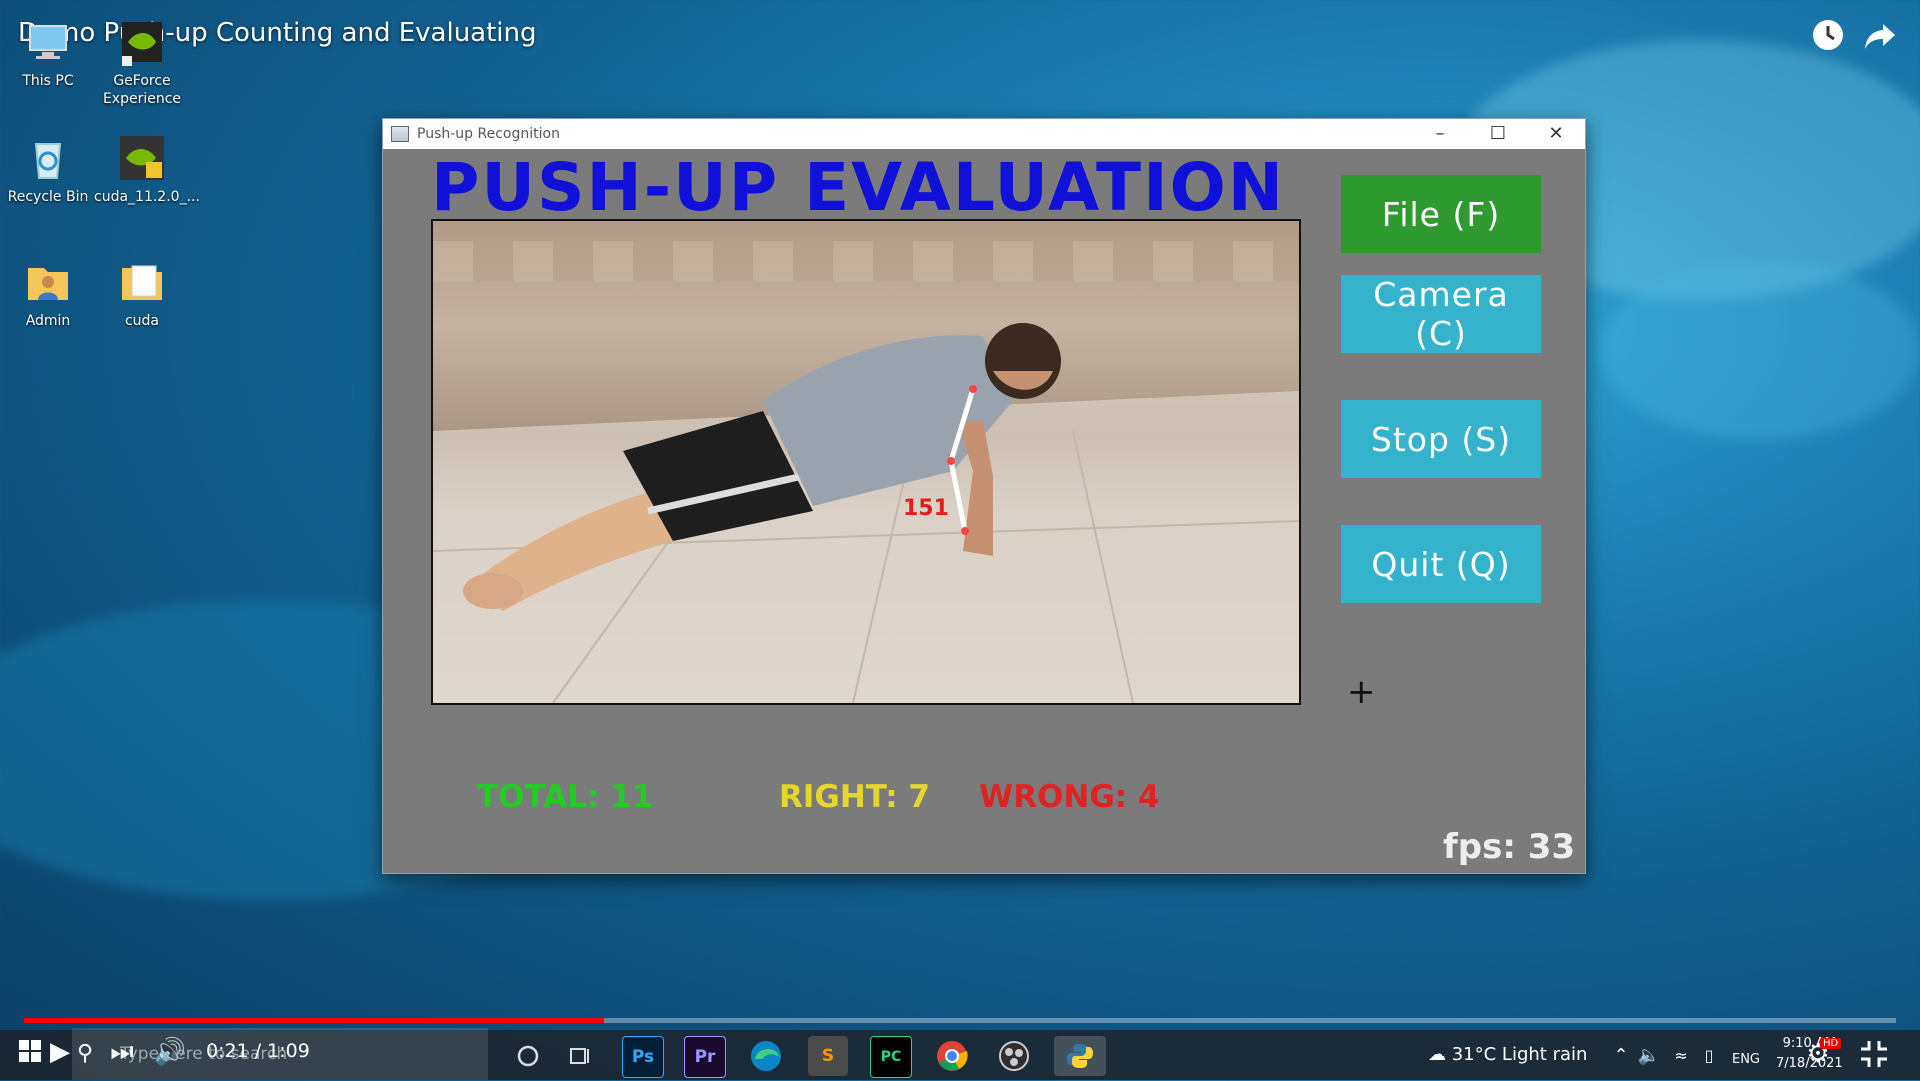  I want to click on fps-counter: fps: 33, so click(1509, 847).